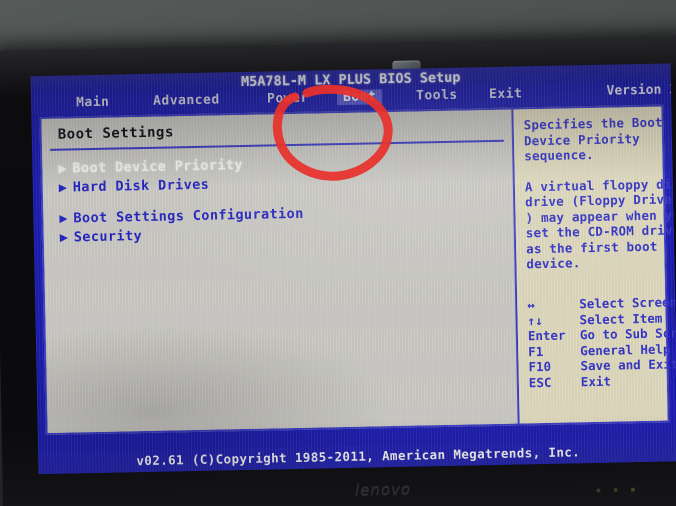  I want to click on help-text-line: device., so click(553, 263).